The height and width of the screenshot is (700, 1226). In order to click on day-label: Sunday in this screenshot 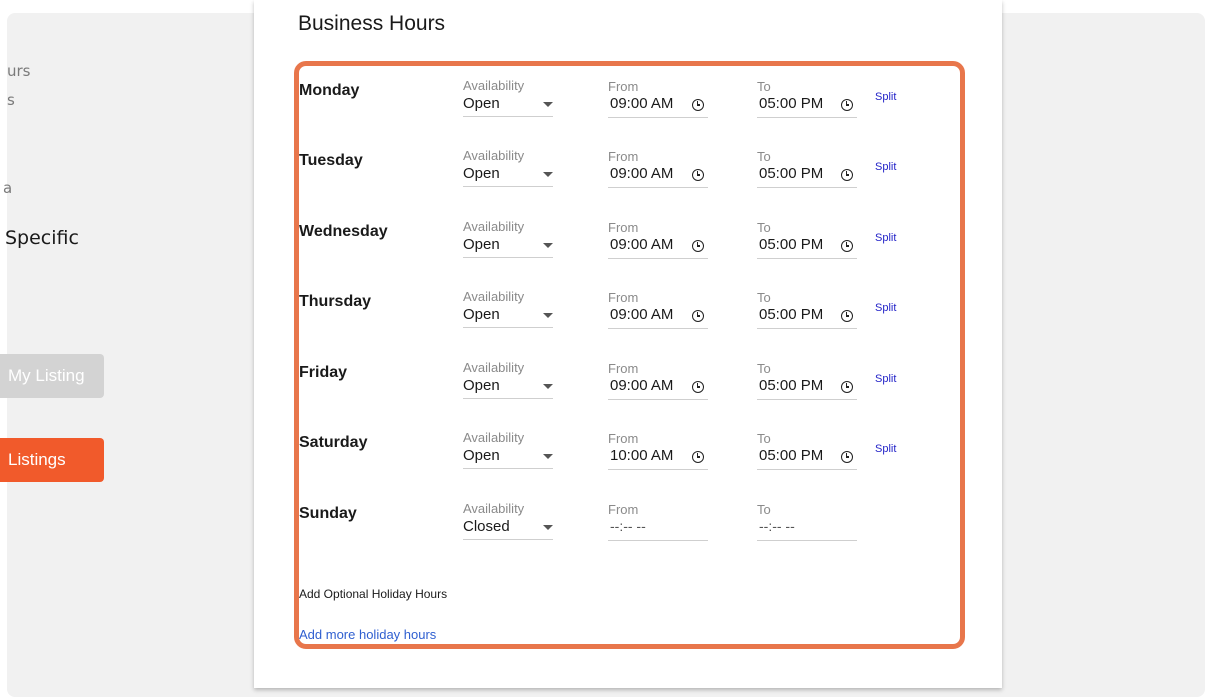, I will do `click(328, 513)`.